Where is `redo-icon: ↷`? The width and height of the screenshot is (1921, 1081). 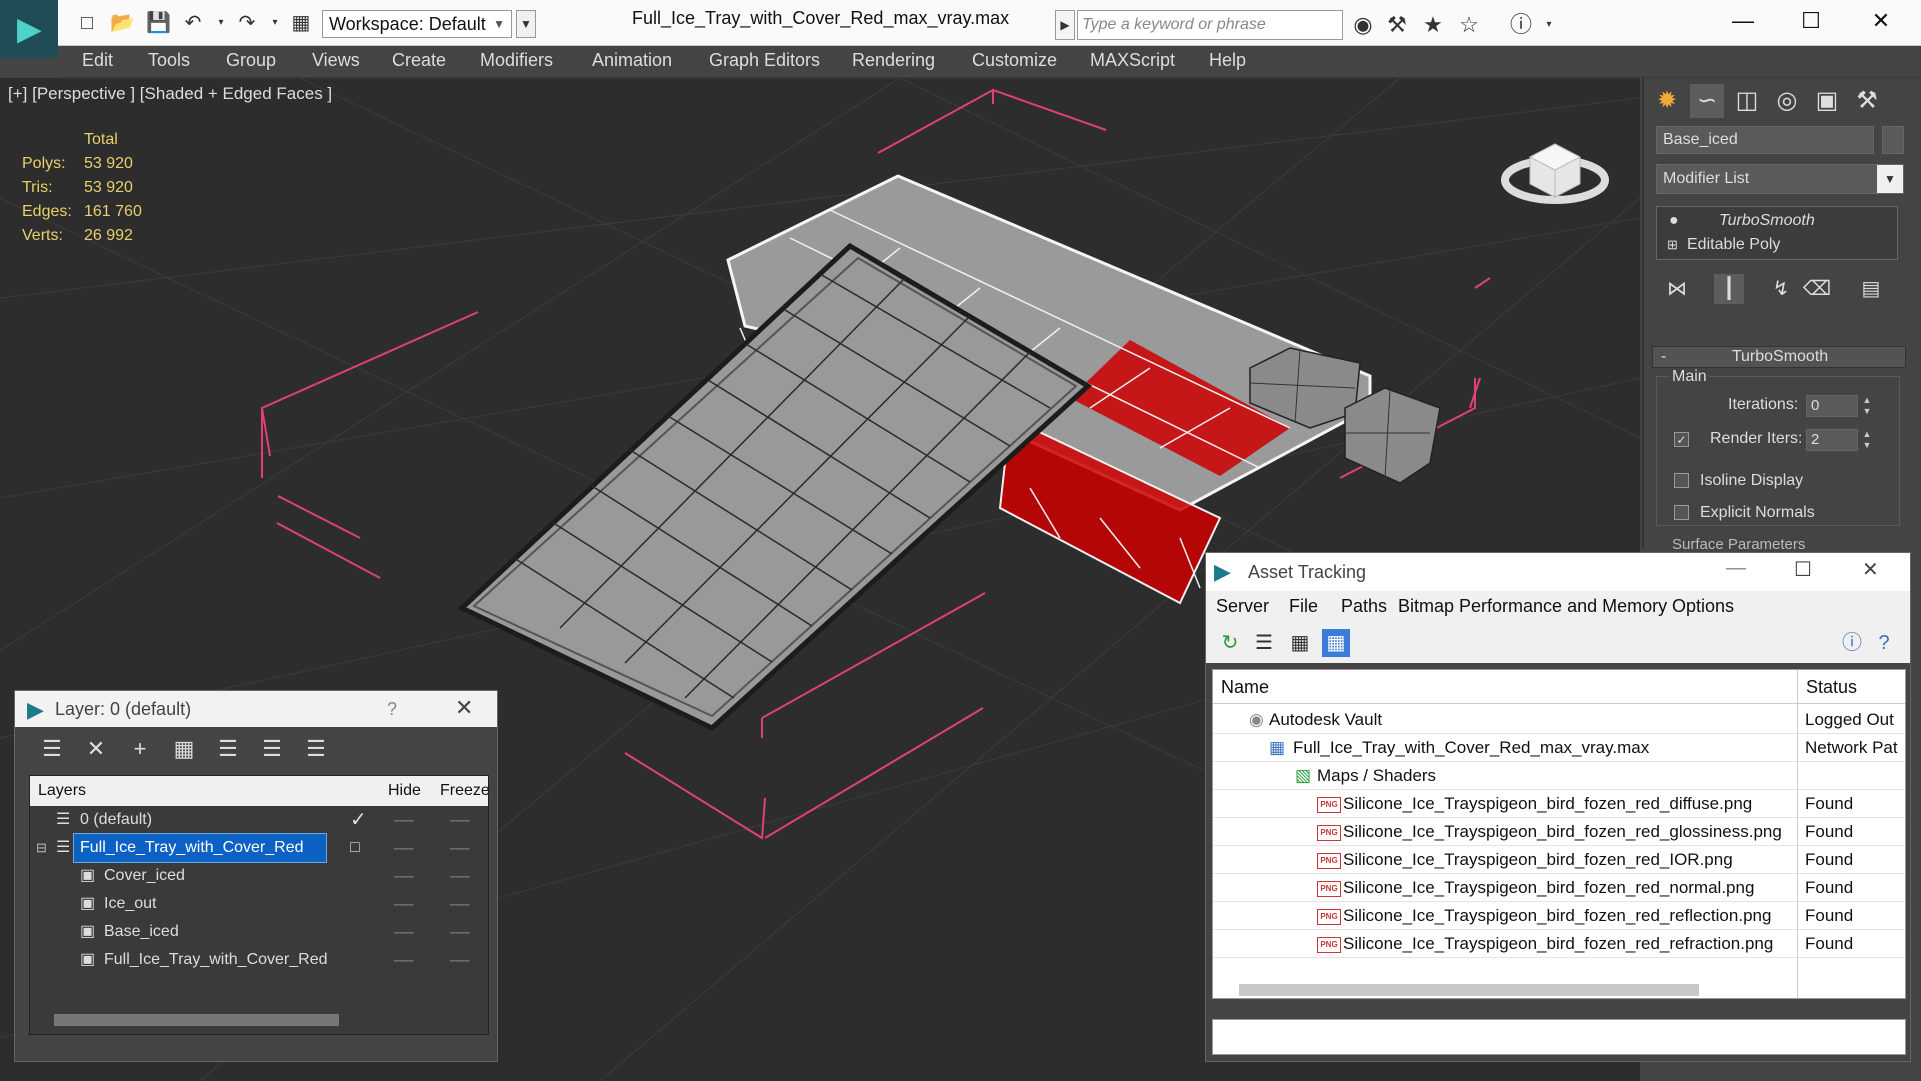 redo-icon: ↷ is located at coordinates (247, 23).